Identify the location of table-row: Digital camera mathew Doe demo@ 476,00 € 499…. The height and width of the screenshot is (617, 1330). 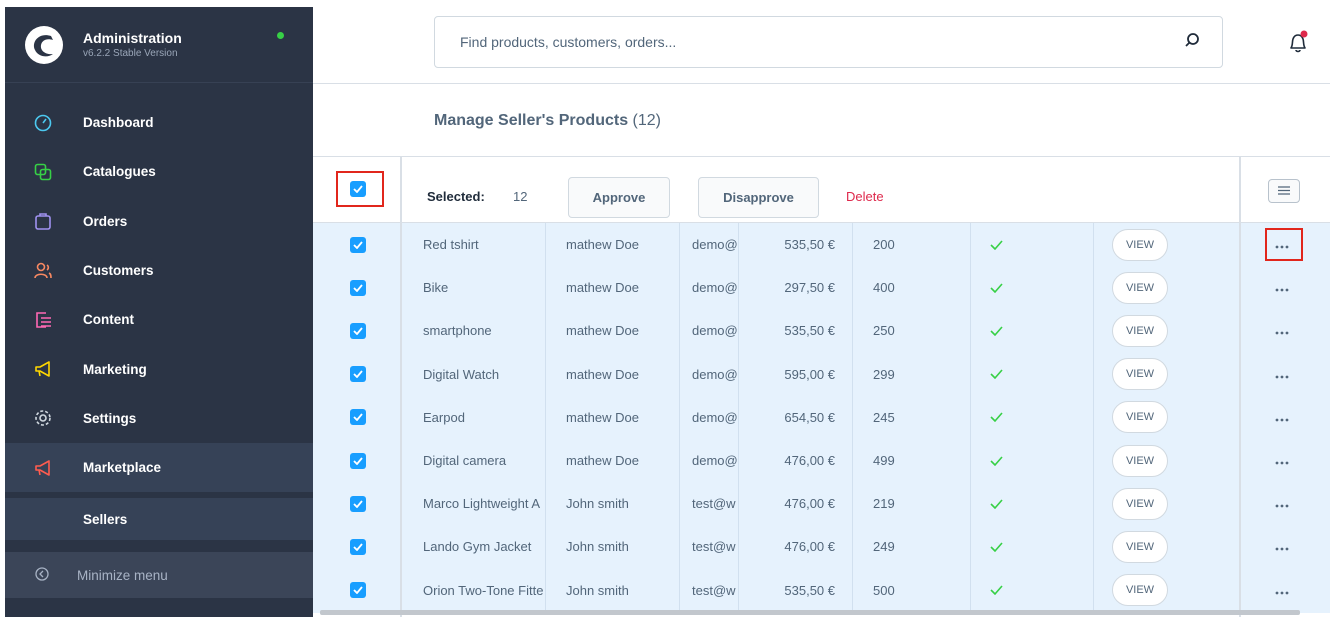
(821, 460).